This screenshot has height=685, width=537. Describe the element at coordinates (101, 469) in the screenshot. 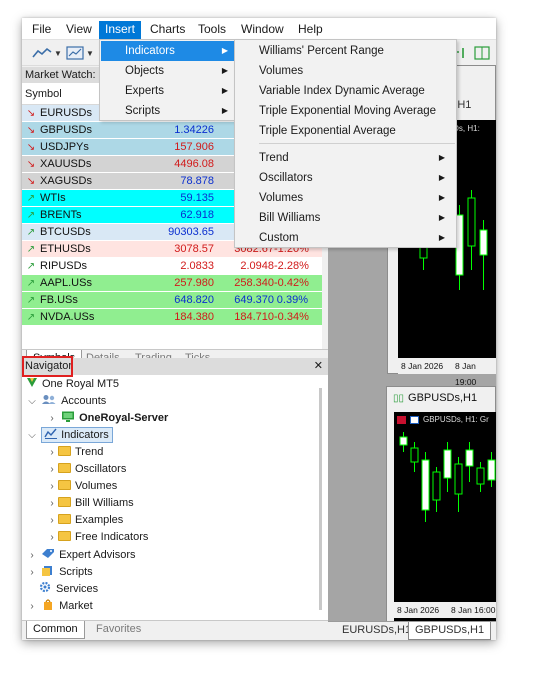

I see `nav-folder-label: Oscillators` at that location.